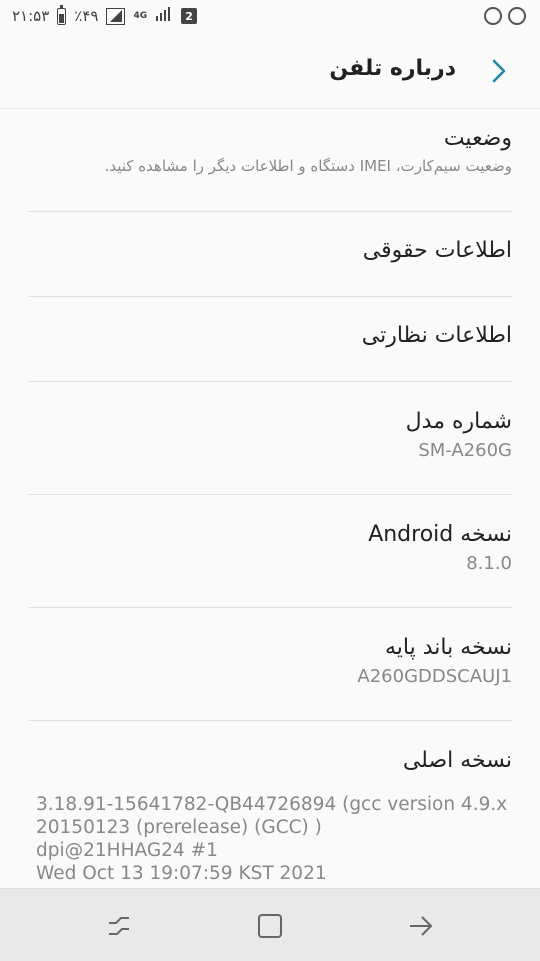 This screenshot has width=540, height=961. What do you see at coordinates (270, 17) in the screenshot?
I see `status-bar: ۲۱:۵۳ ٪۴۹ 4G 2` at bounding box center [270, 17].